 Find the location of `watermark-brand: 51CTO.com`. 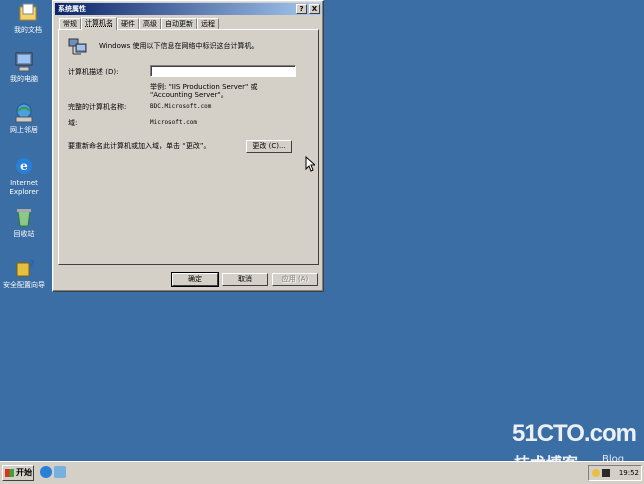

watermark-brand: 51CTO.com is located at coordinates (574, 433).